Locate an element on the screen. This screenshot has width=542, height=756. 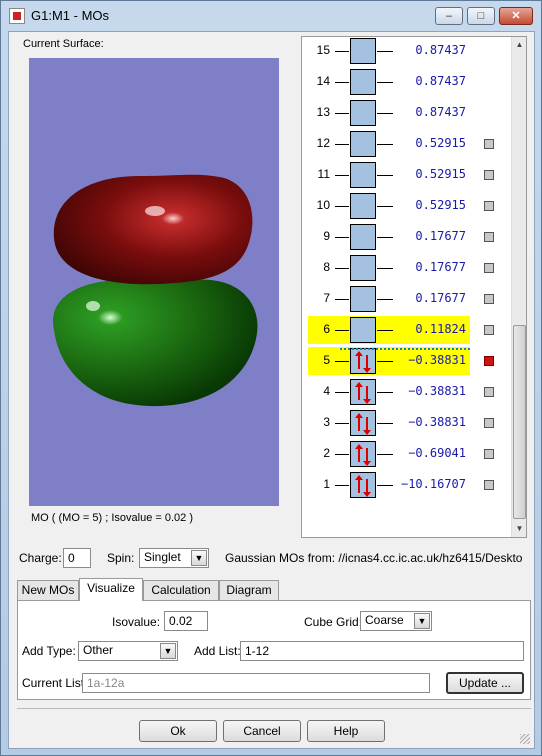
mo-energy: −0.38831 is located at coordinates (437, 391).